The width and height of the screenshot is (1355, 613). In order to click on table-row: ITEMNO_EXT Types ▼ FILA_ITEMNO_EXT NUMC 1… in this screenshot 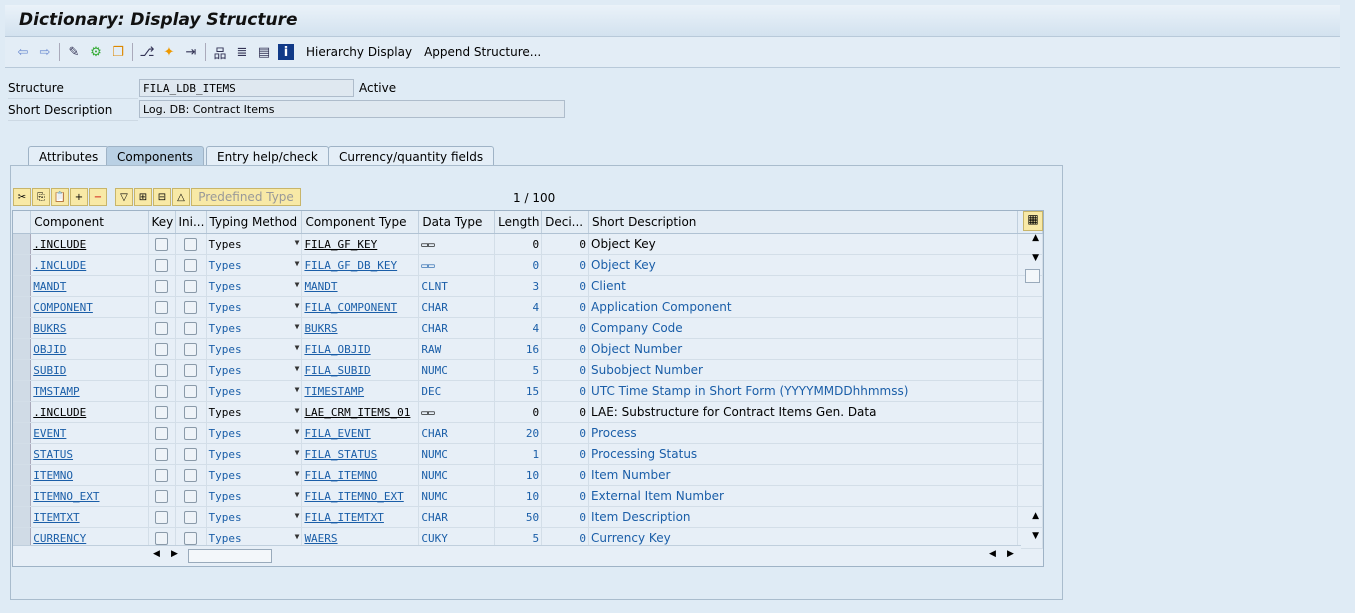, I will do `click(528, 496)`.